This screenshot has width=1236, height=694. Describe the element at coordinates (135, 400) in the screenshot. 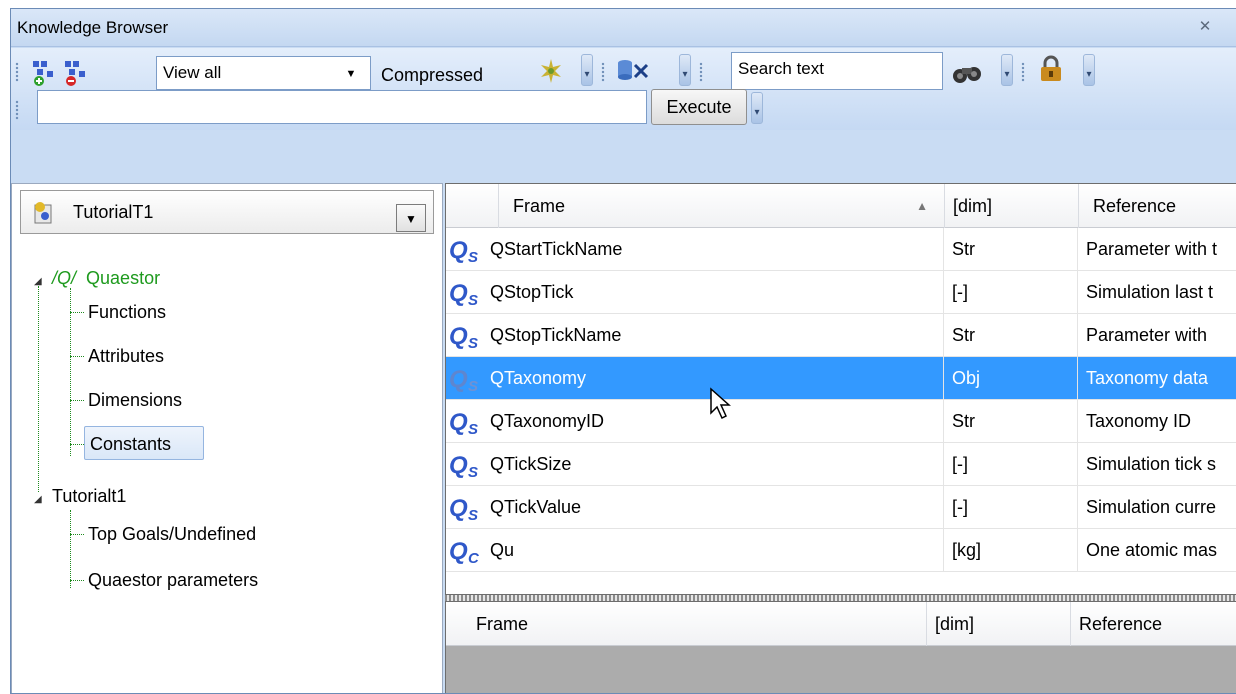

I see `tree-node-dimensions: Dimensions` at that location.